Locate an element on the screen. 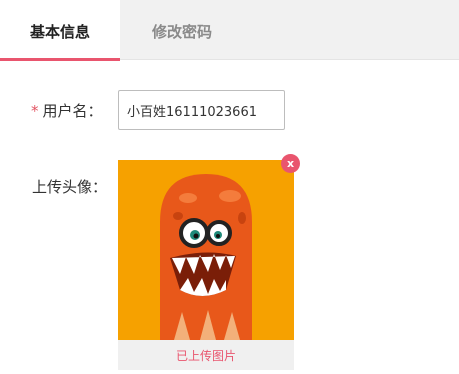 This screenshot has width=459, height=374. uploaded-status-text: 已上传图片 is located at coordinates (205, 356).